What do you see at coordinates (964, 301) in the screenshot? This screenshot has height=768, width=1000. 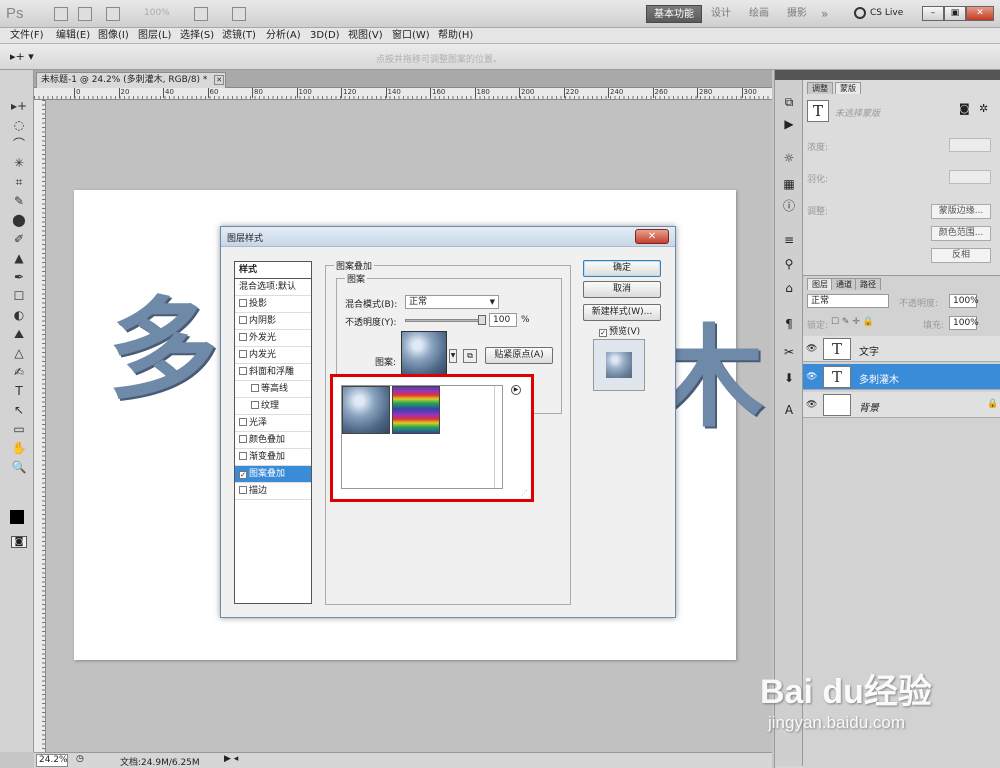 I see `layer-opacity-field: 100%` at bounding box center [964, 301].